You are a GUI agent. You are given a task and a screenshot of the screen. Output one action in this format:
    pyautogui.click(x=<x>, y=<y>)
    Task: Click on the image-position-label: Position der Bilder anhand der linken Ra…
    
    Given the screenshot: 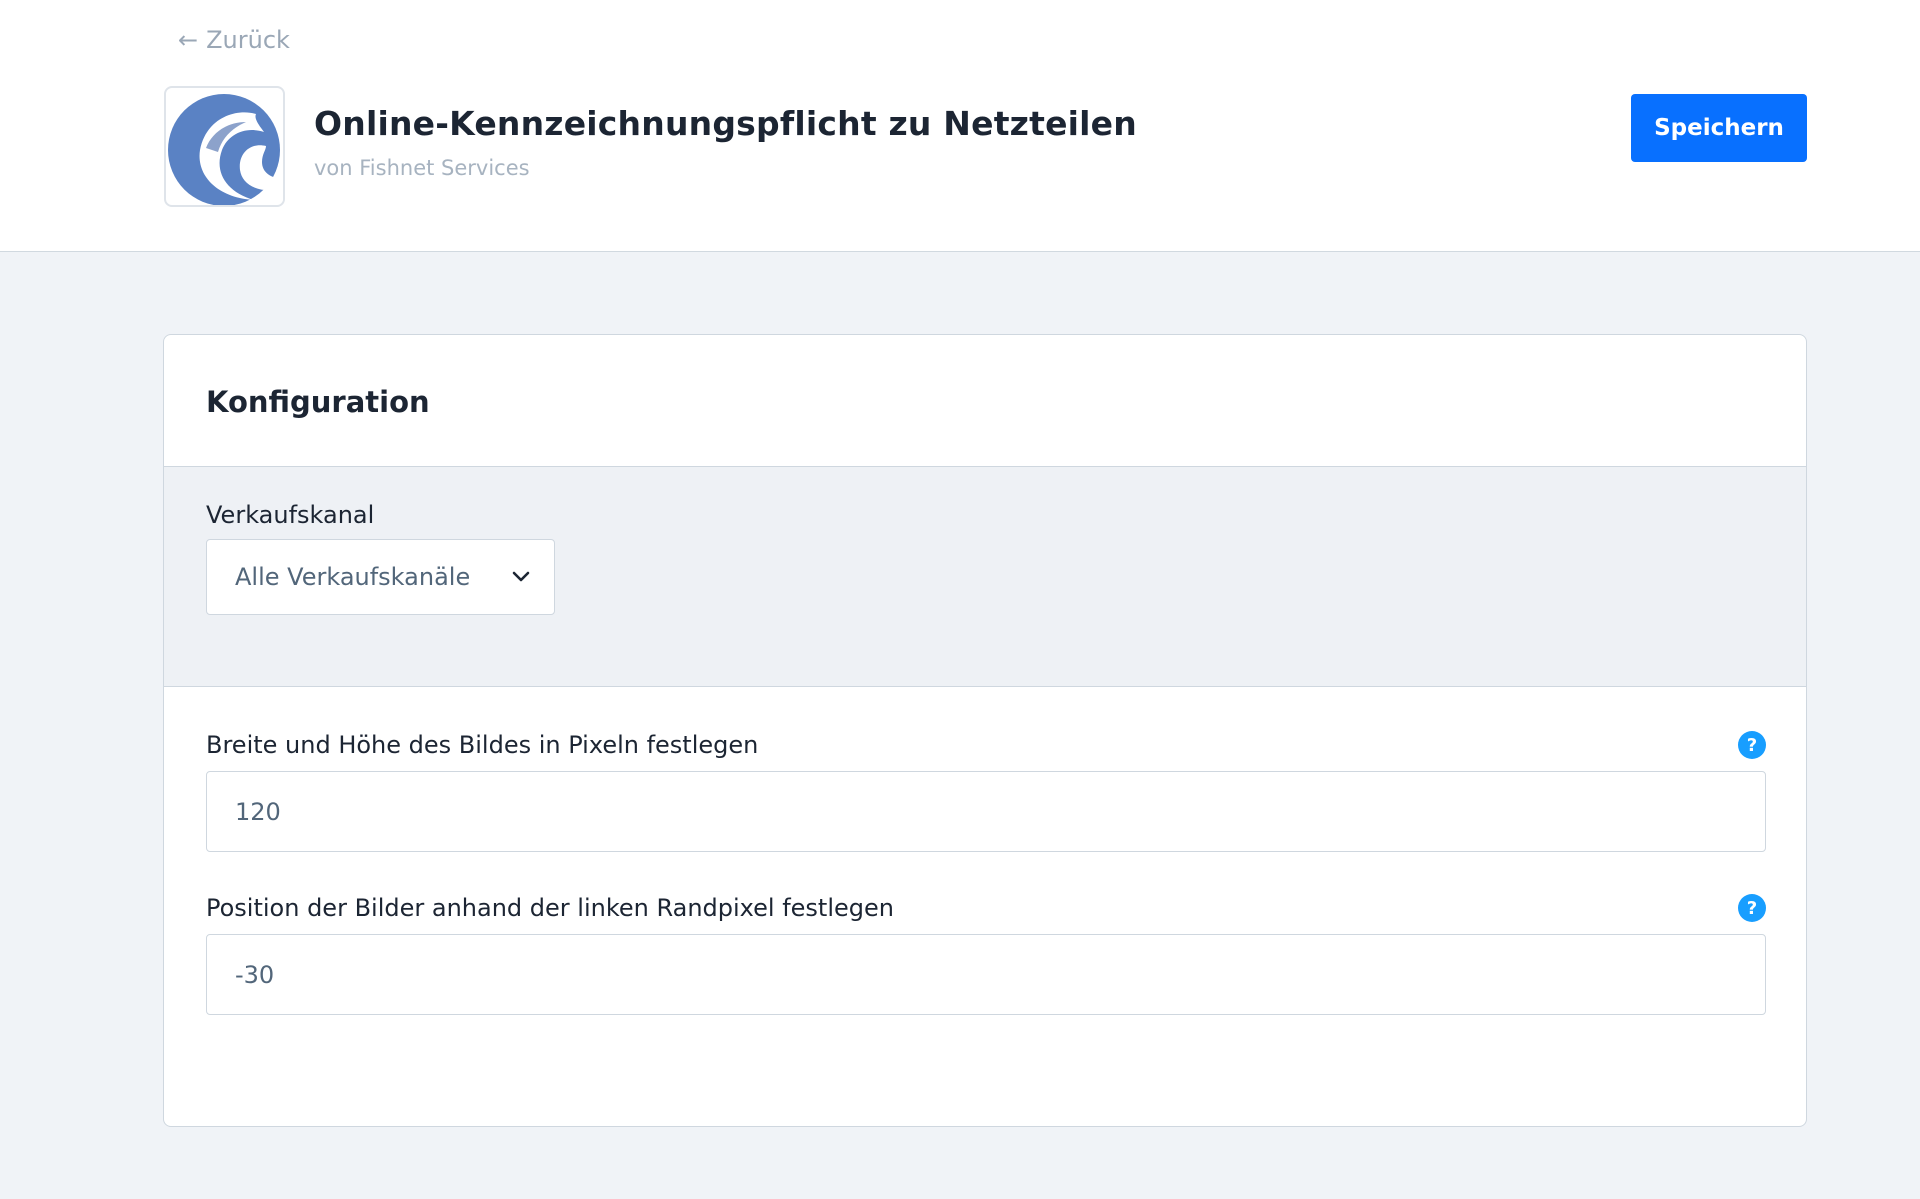 What is the action you would take?
    pyautogui.click(x=550, y=908)
    